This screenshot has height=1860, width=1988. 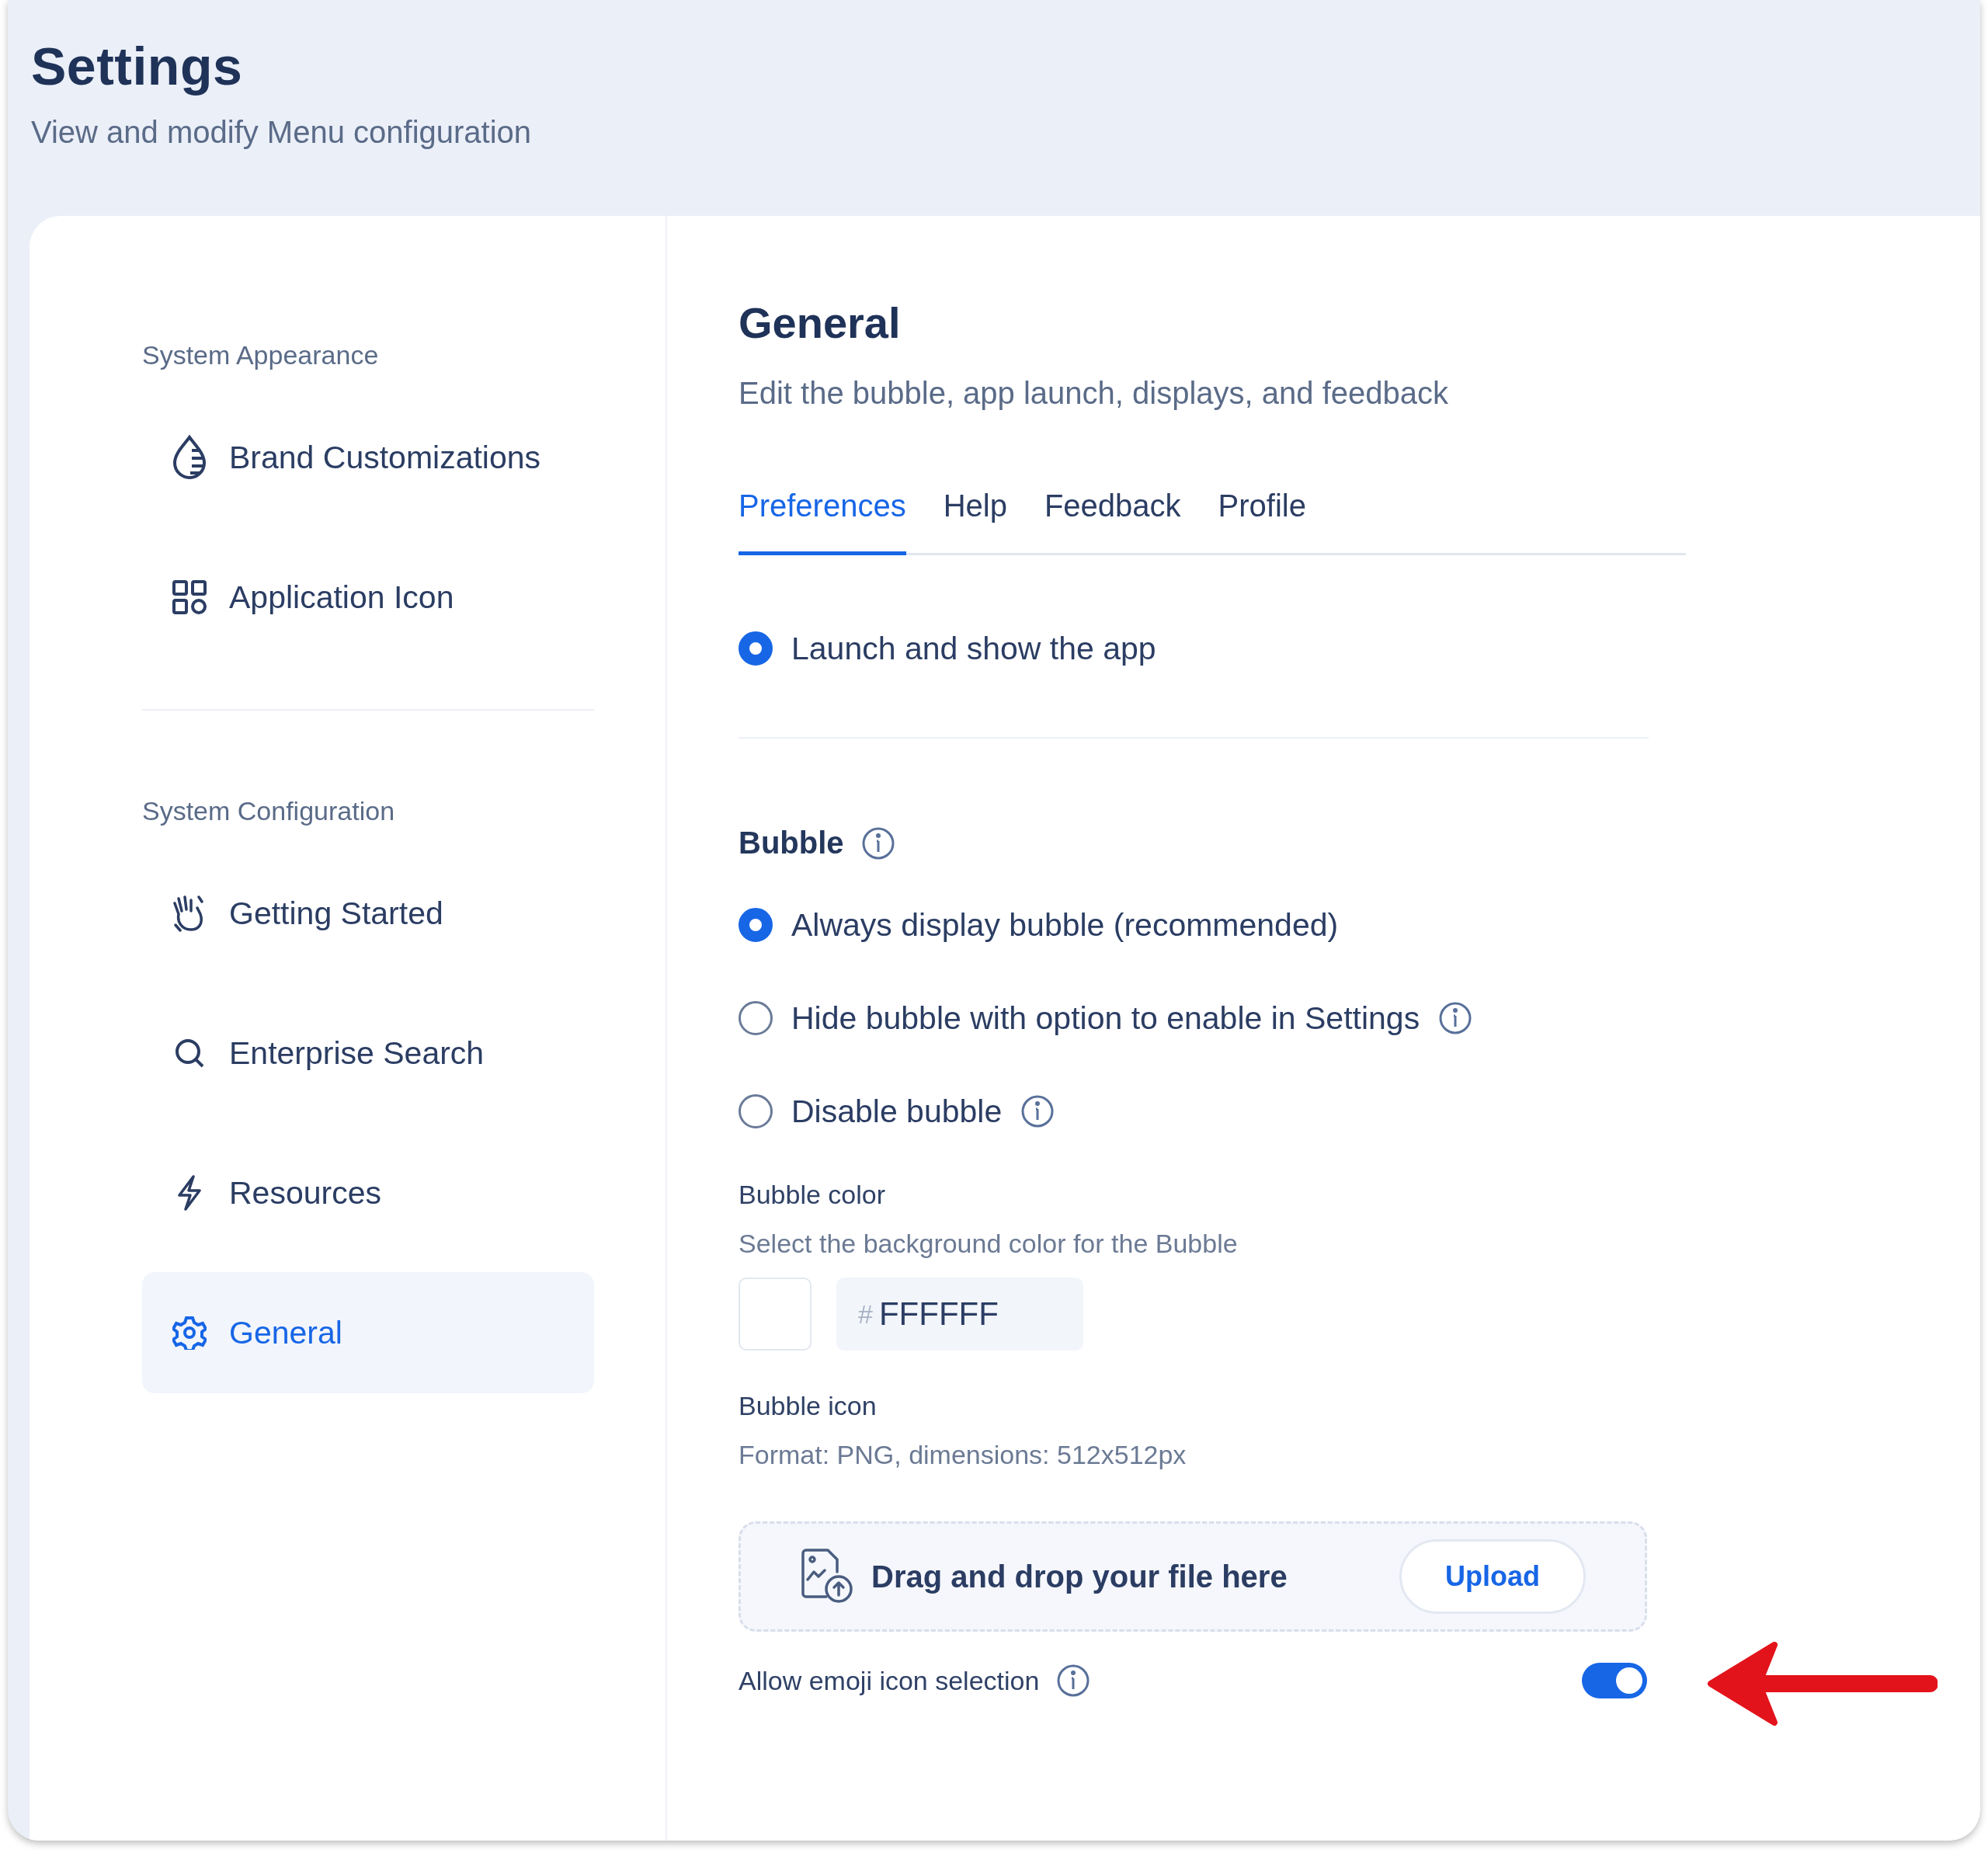 What do you see at coordinates (189, 1053) in the screenshot?
I see `search-icon` at bounding box center [189, 1053].